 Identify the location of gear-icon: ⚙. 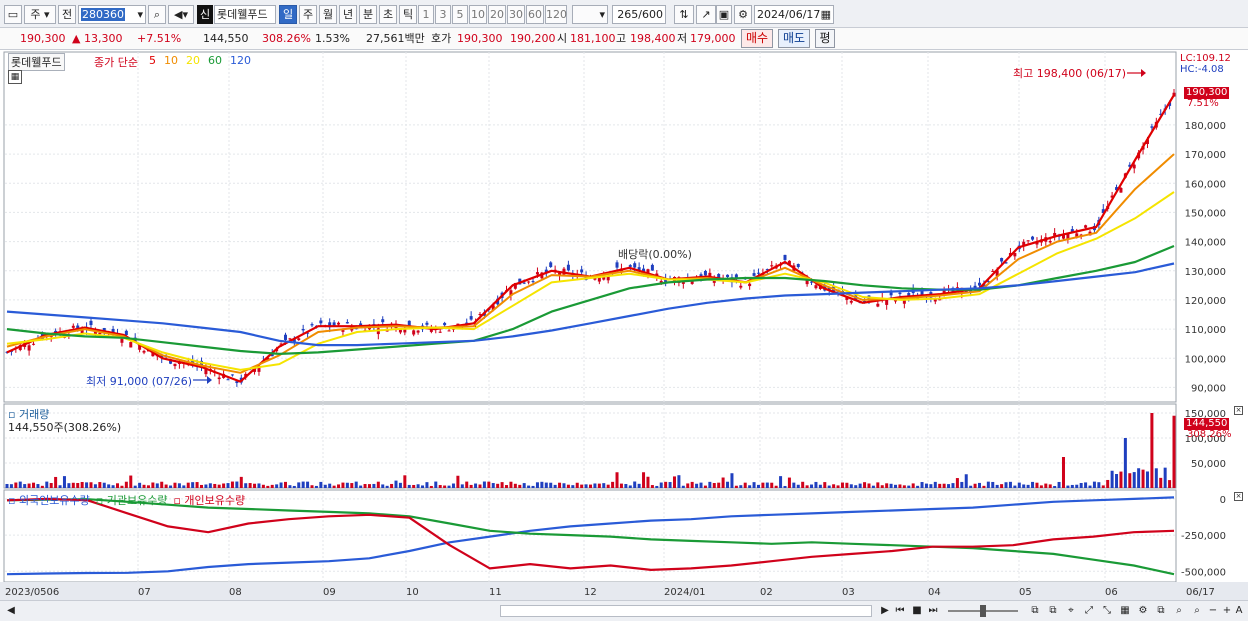
(743, 14).